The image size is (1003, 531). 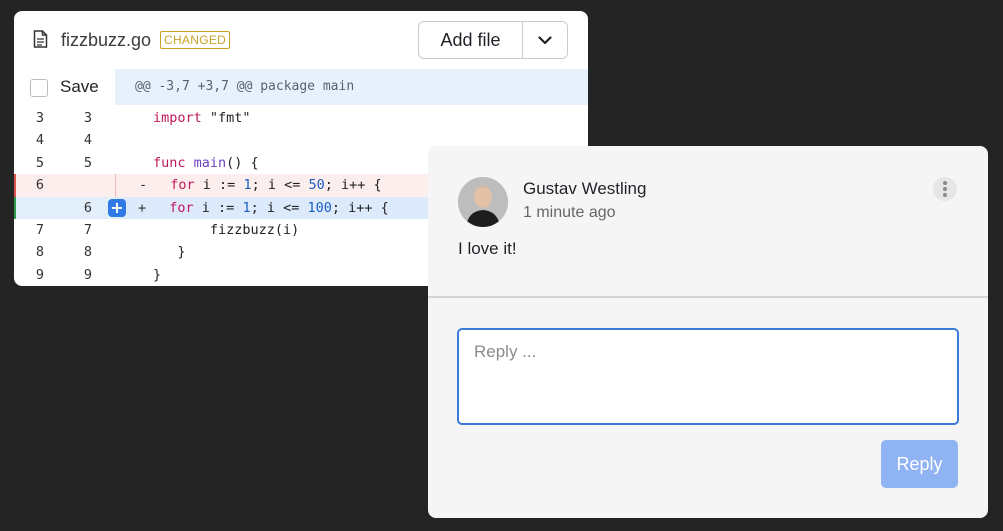 What do you see at coordinates (106, 40) in the screenshot?
I see `file-name: fizzbuzz.go` at bounding box center [106, 40].